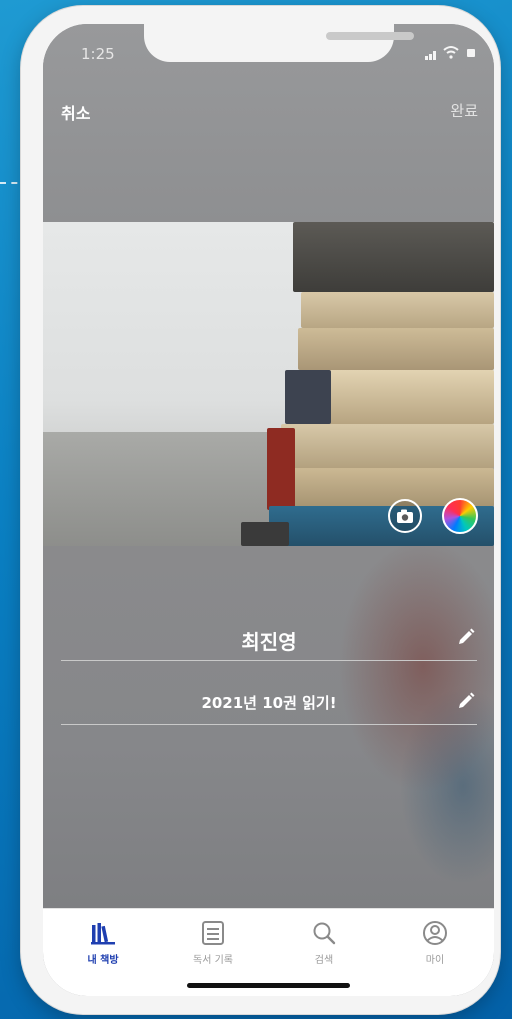 Image resolution: width=512 pixels, height=1019 pixels. I want to click on status-icons, so click(455, 52).